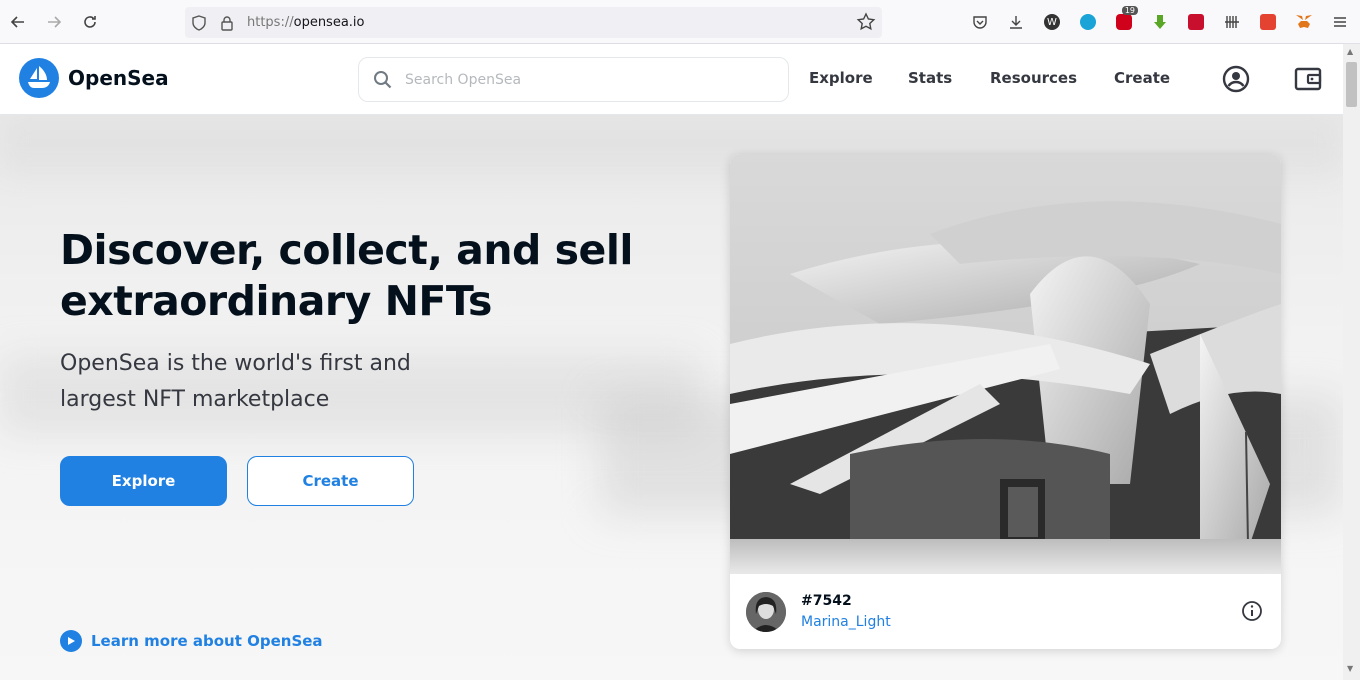 The width and height of the screenshot is (1360, 680). I want to click on browser-toolbar: https://opensea.io W 19, so click(680, 22).